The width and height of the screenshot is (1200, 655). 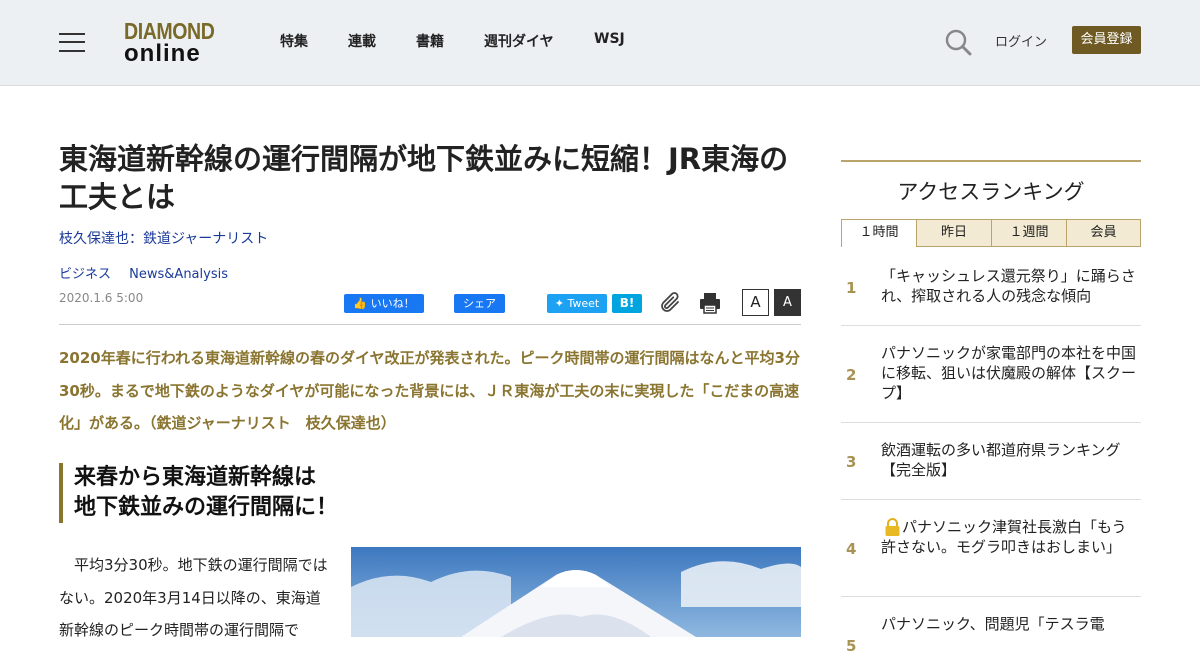 What do you see at coordinates (851, 646) in the screenshot?
I see `ranking-number: 5` at bounding box center [851, 646].